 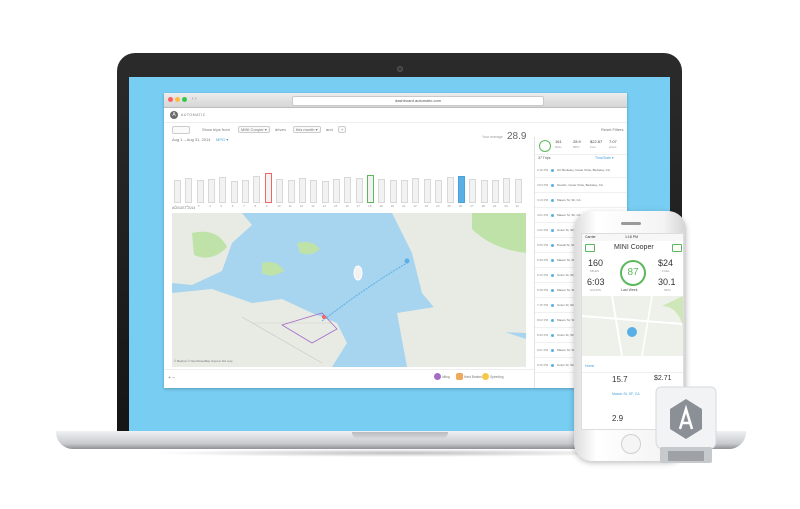 What do you see at coordinates (631, 223) in the screenshot?
I see `speaker-icon` at bounding box center [631, 223].